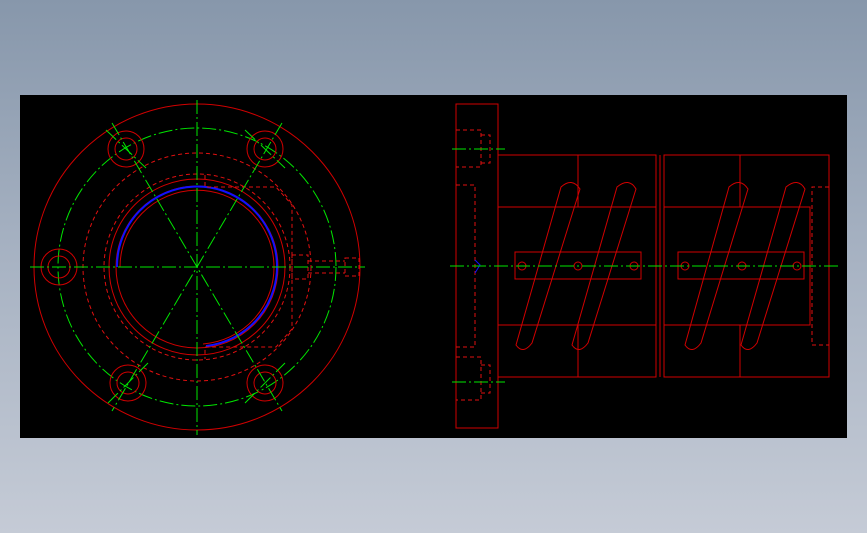  Describe the element at coordinates (265, 383) in the screenshot. I see `bolt-centerline-br` at that location.